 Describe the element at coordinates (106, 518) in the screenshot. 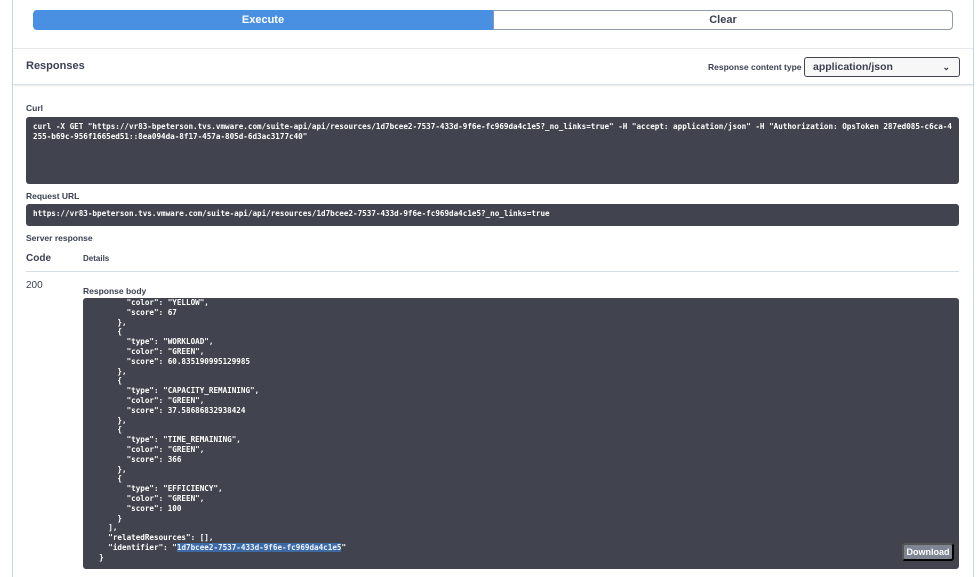

I see `response-body-line: }` at that location.